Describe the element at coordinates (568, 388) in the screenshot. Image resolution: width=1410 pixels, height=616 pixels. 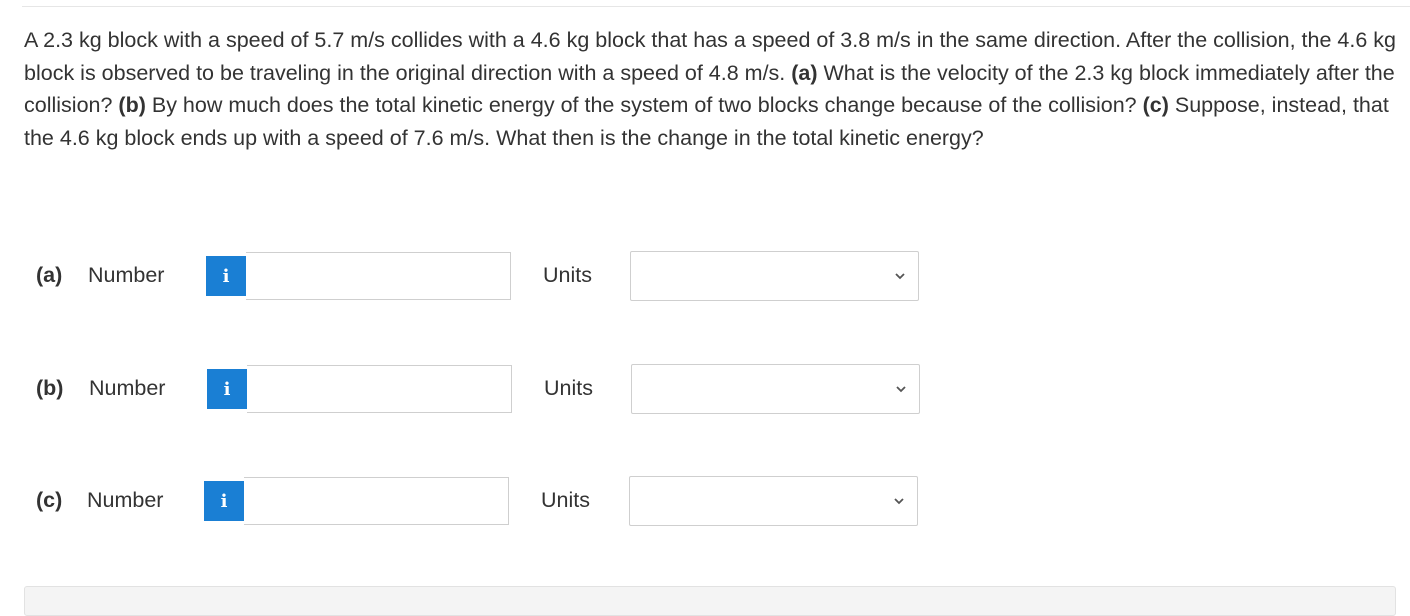
I see `units-label-b: Units` at that location.